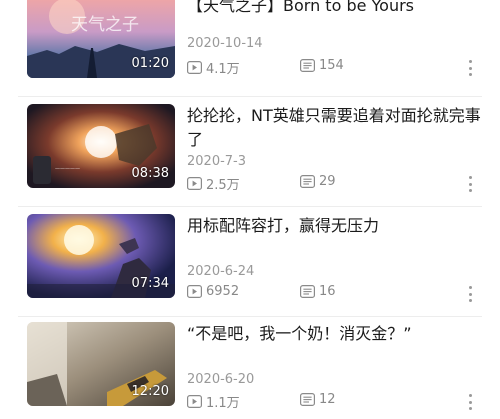  What do you see at coordinates (223, 185) in the screenshot?
I see `play-count-value: 2.5万` at bounding box center [223, 185].